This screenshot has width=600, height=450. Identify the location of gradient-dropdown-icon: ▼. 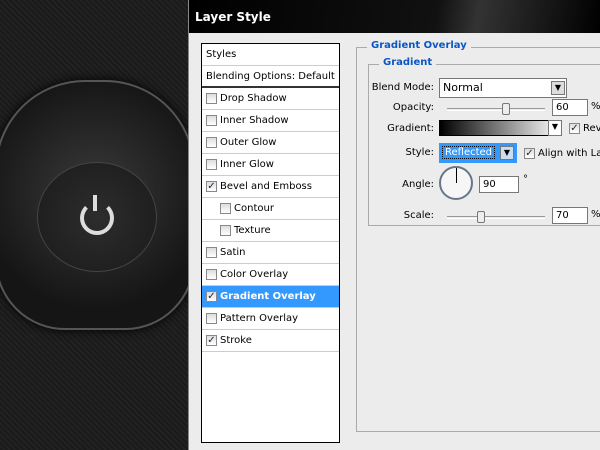
(555, 128).